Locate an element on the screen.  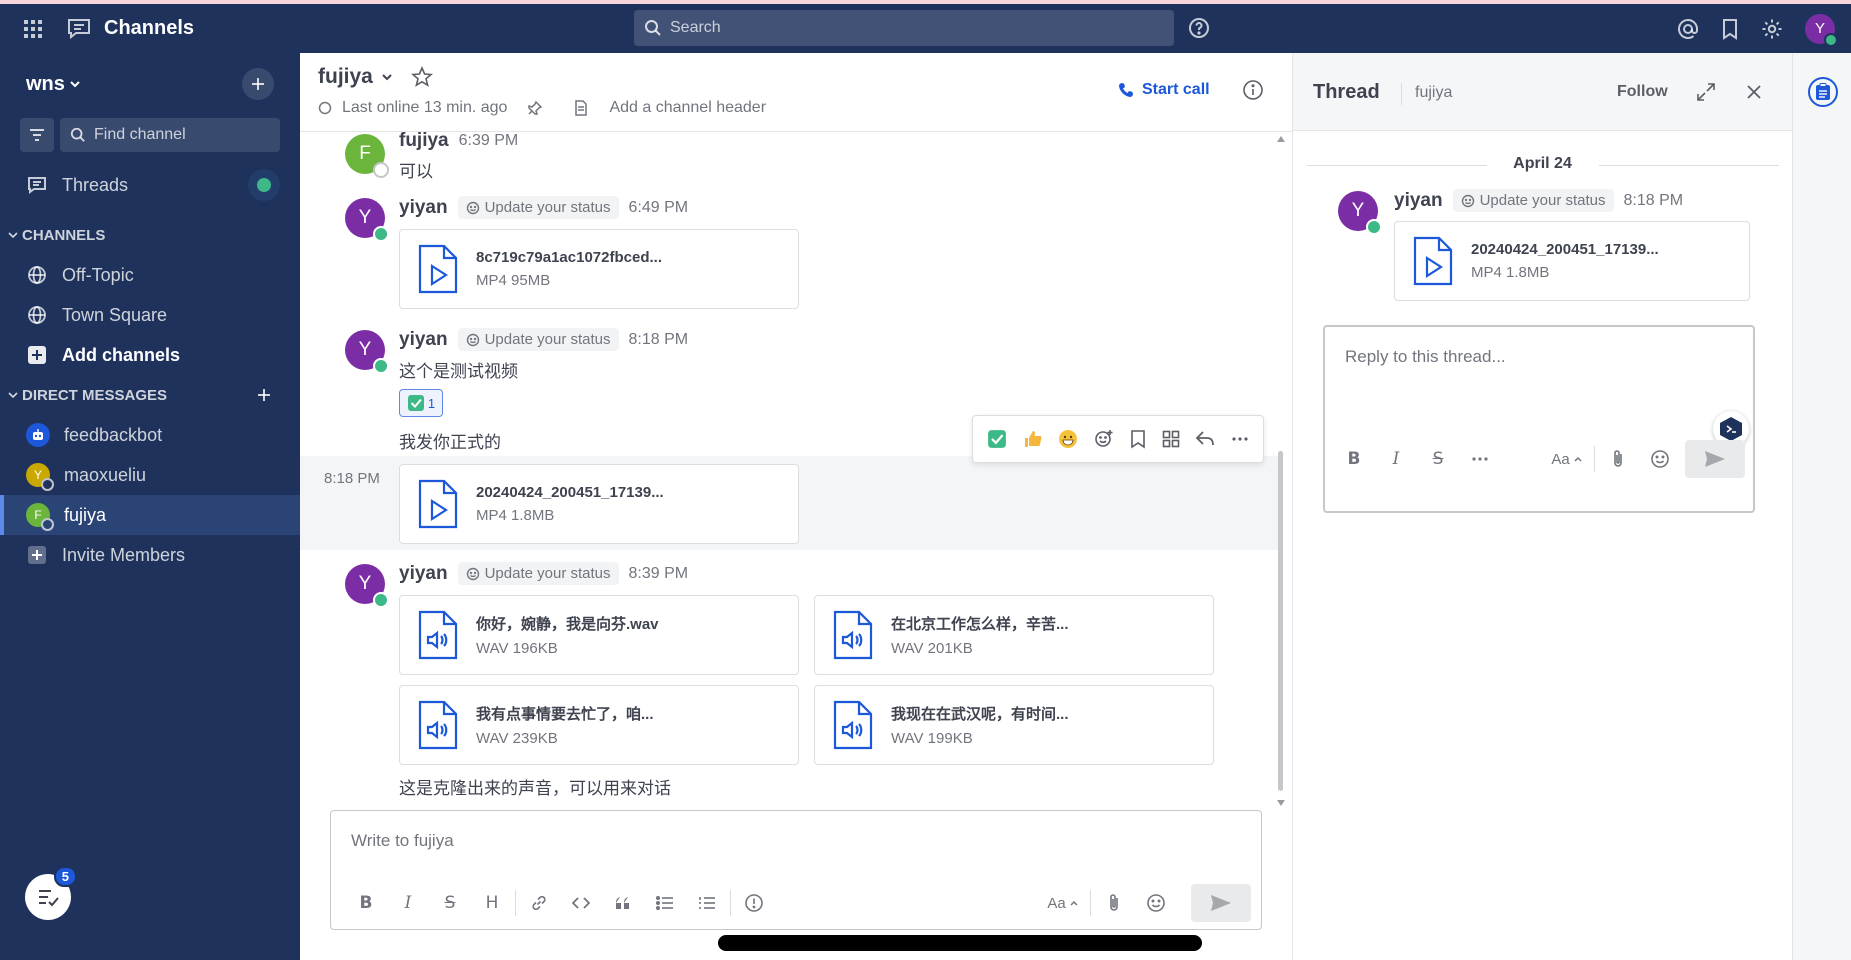
reply-send-button is located at coordinates (1715, 459).